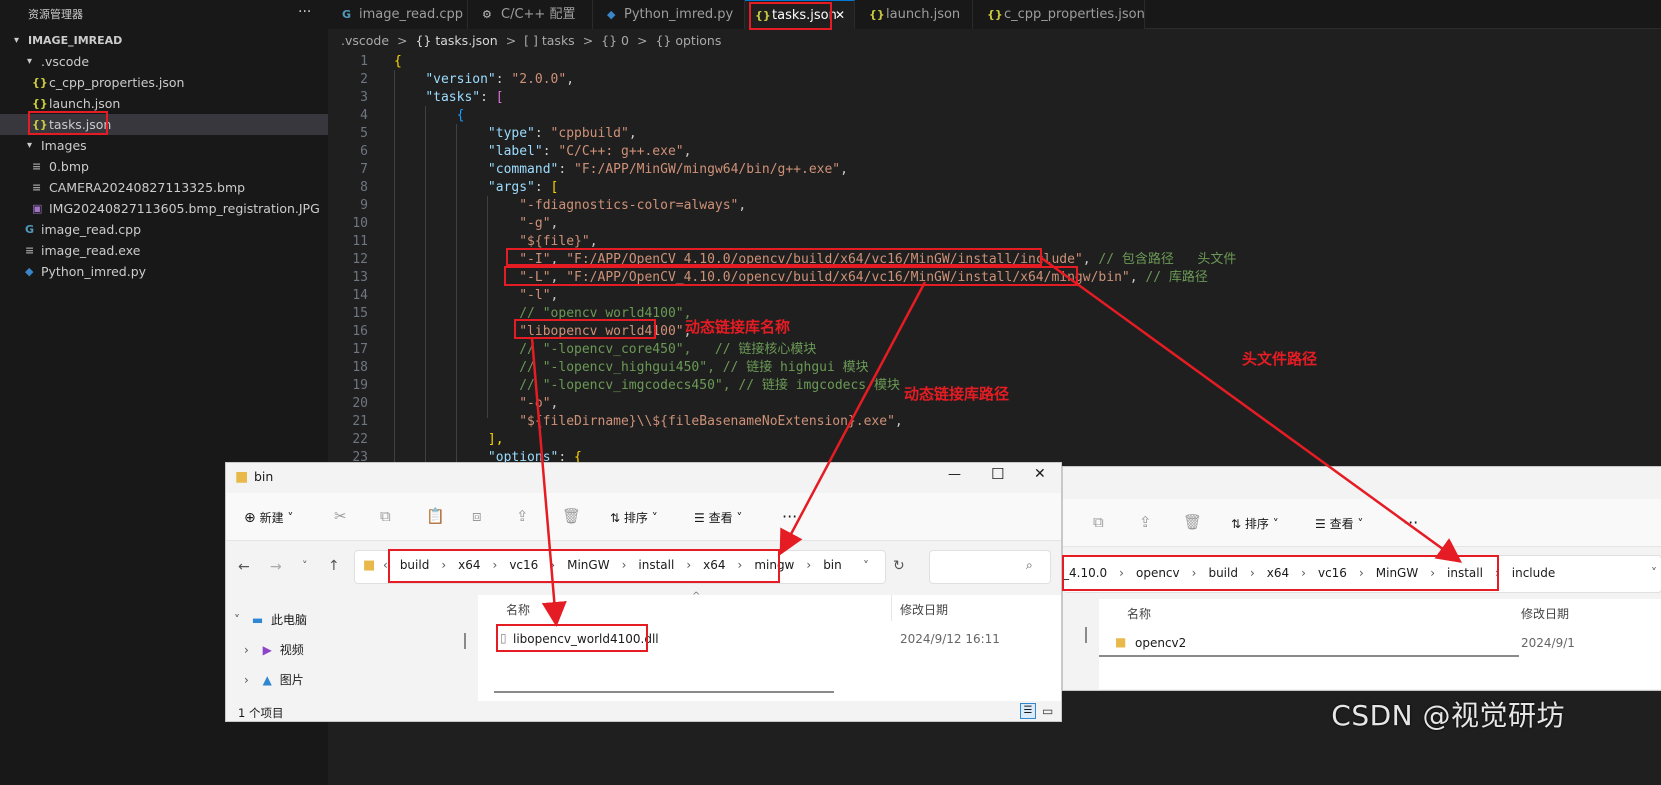  Describe the element at coordinates (1448, 715) in the screenshot. I see `watermark: CSDN @视觉研坊` at that location.